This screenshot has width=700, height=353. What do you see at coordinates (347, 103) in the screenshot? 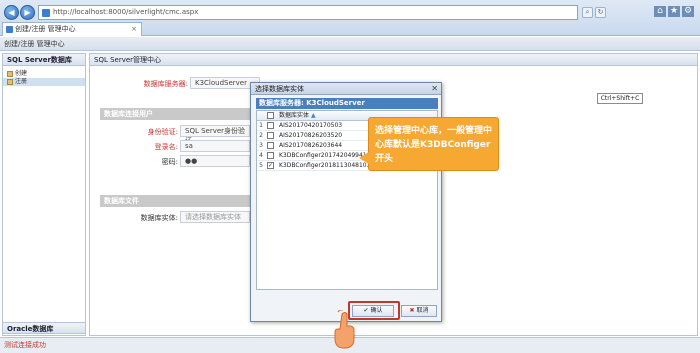
I see `dialog-server-line: 数据库服务器: K3CloudServer` at bounding box center [347, 103].